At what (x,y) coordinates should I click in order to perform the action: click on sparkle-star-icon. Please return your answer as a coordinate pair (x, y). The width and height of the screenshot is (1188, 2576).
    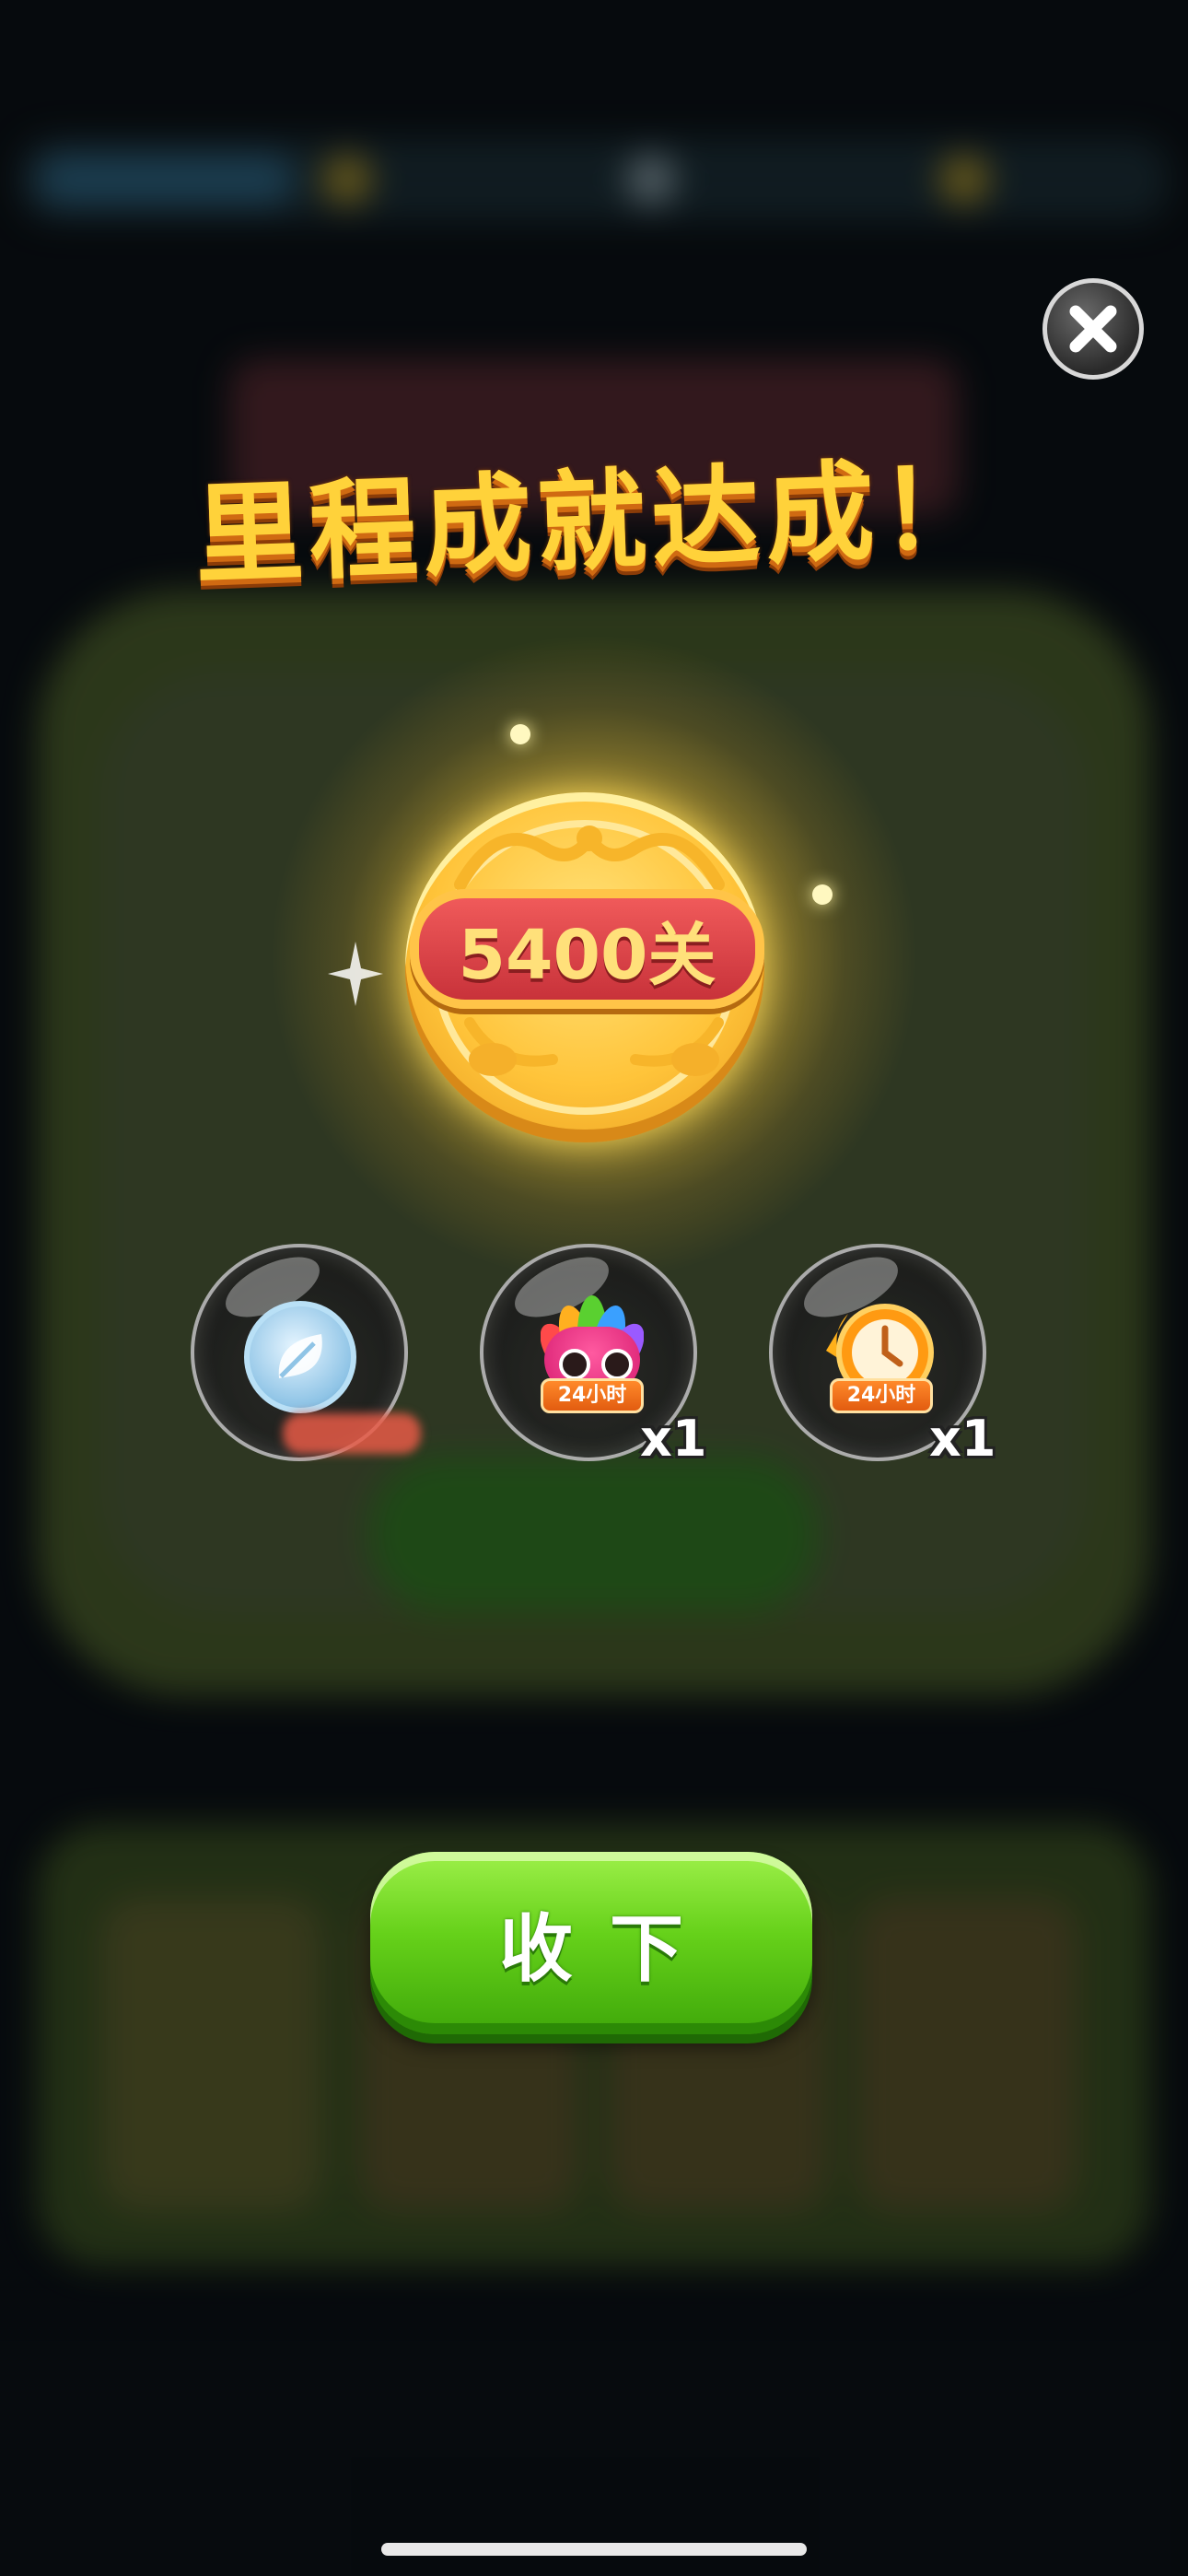
    Looking at the image, I should click on (355, 974).